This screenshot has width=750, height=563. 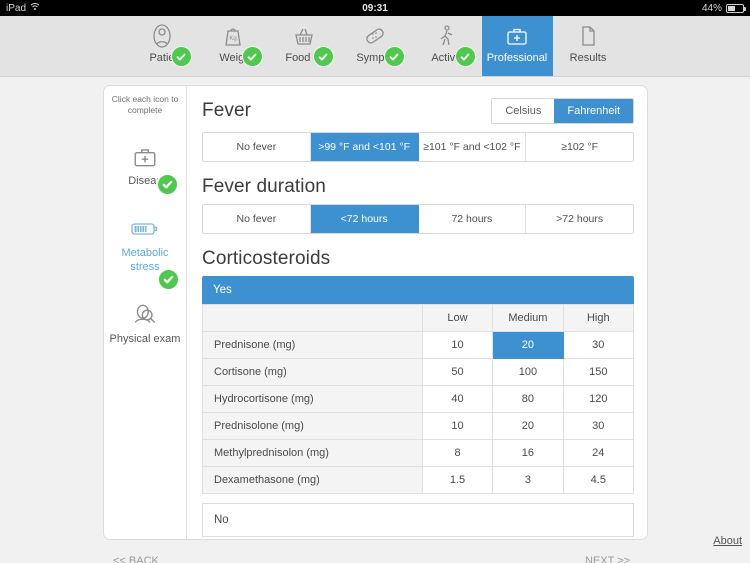 I want to click on tab-food-intake: Food In, so click(x=304, y=46).